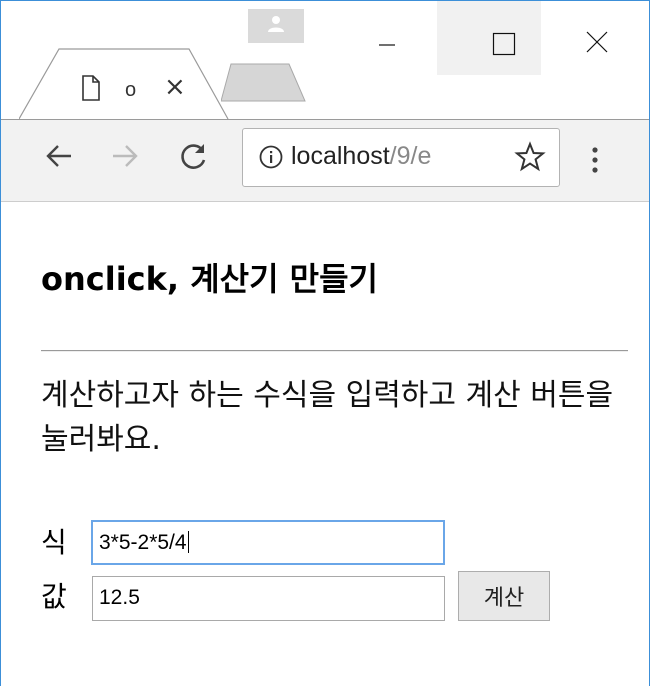 The height and width of the screenshot is (687, 650). What do you see at coordinates (131, 90) in the screenshot?
I see `tab-title: o` at bounding box center [131, 90].